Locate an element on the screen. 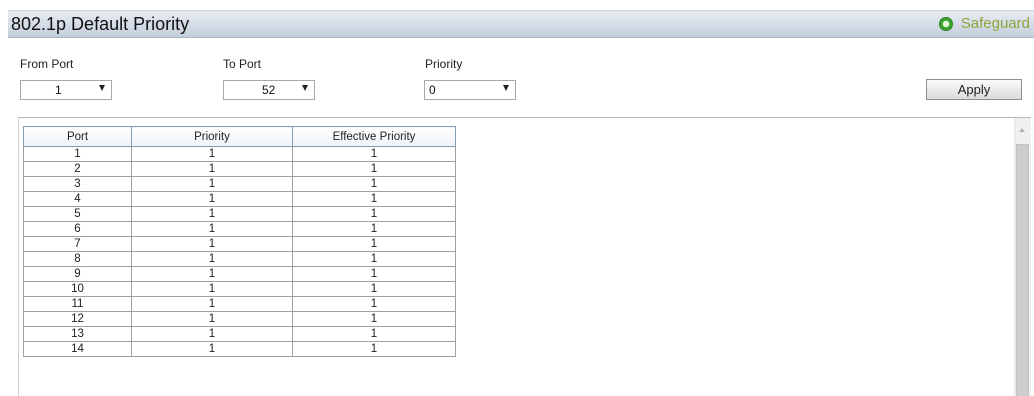  column-header-port: Port is located at coordinates (77, 136).